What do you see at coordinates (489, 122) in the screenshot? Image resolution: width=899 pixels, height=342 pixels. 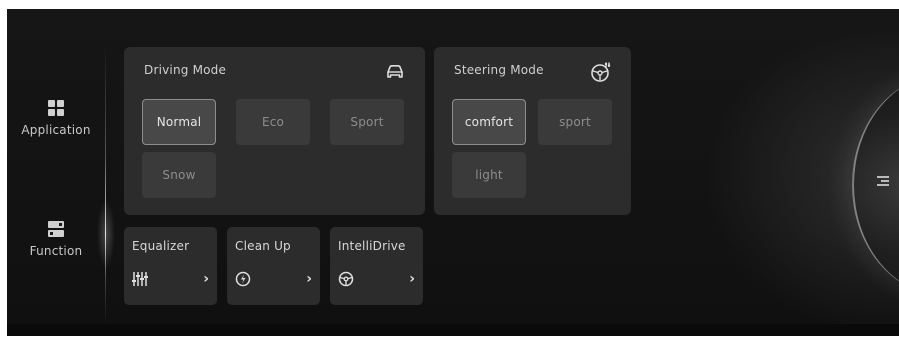 I see `steering-mode-comfort-button: comfort` at bounding box center [489, 122].